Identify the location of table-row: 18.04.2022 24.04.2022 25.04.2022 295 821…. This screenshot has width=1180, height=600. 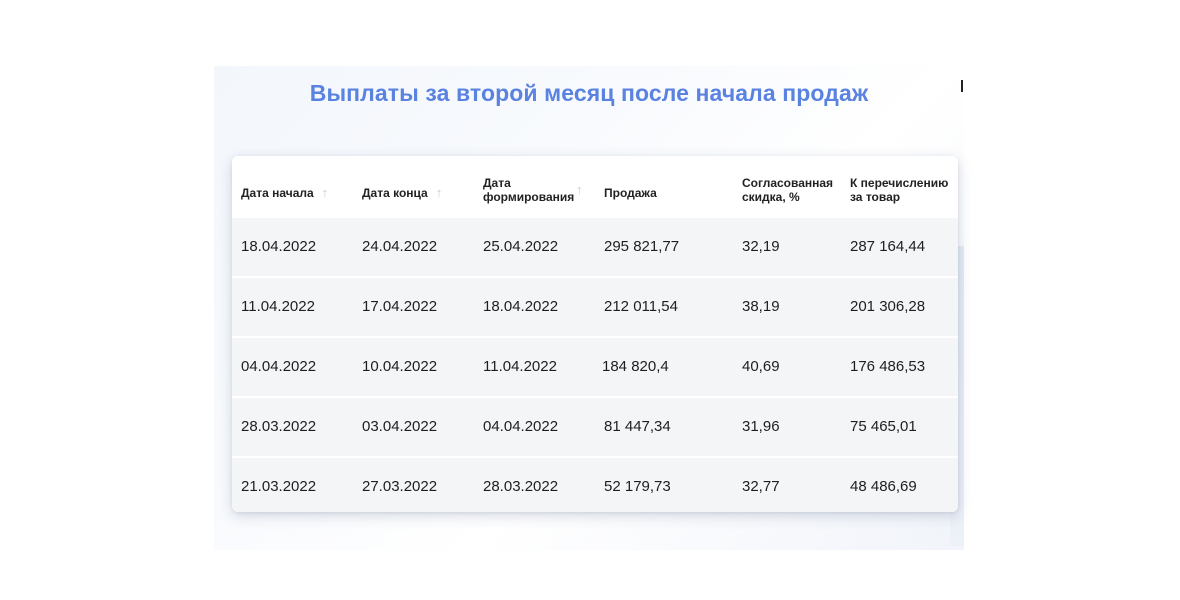
(595, 247).